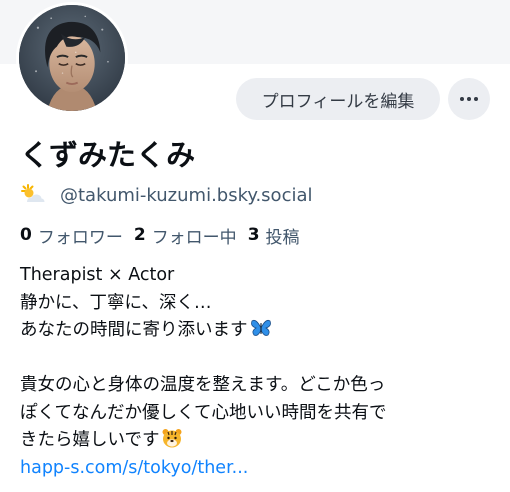  Describe the element at coordinates (139, 235) in the screenshot. I see `following-count: 2` at that location.